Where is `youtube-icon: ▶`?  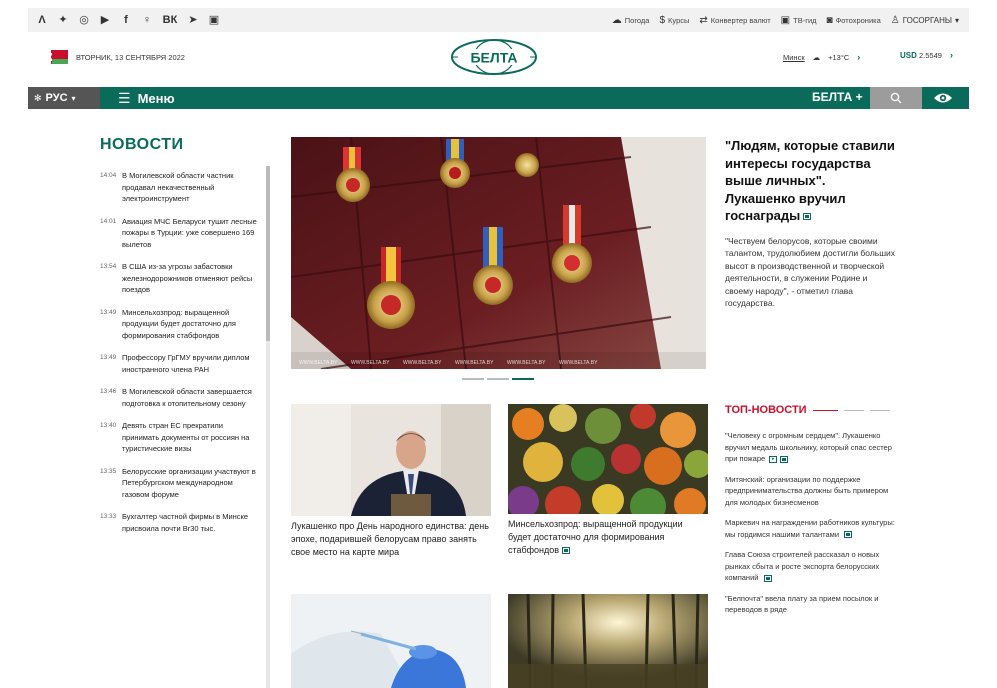 youtube-icon: ▶ is located at coordinates (105, 20).